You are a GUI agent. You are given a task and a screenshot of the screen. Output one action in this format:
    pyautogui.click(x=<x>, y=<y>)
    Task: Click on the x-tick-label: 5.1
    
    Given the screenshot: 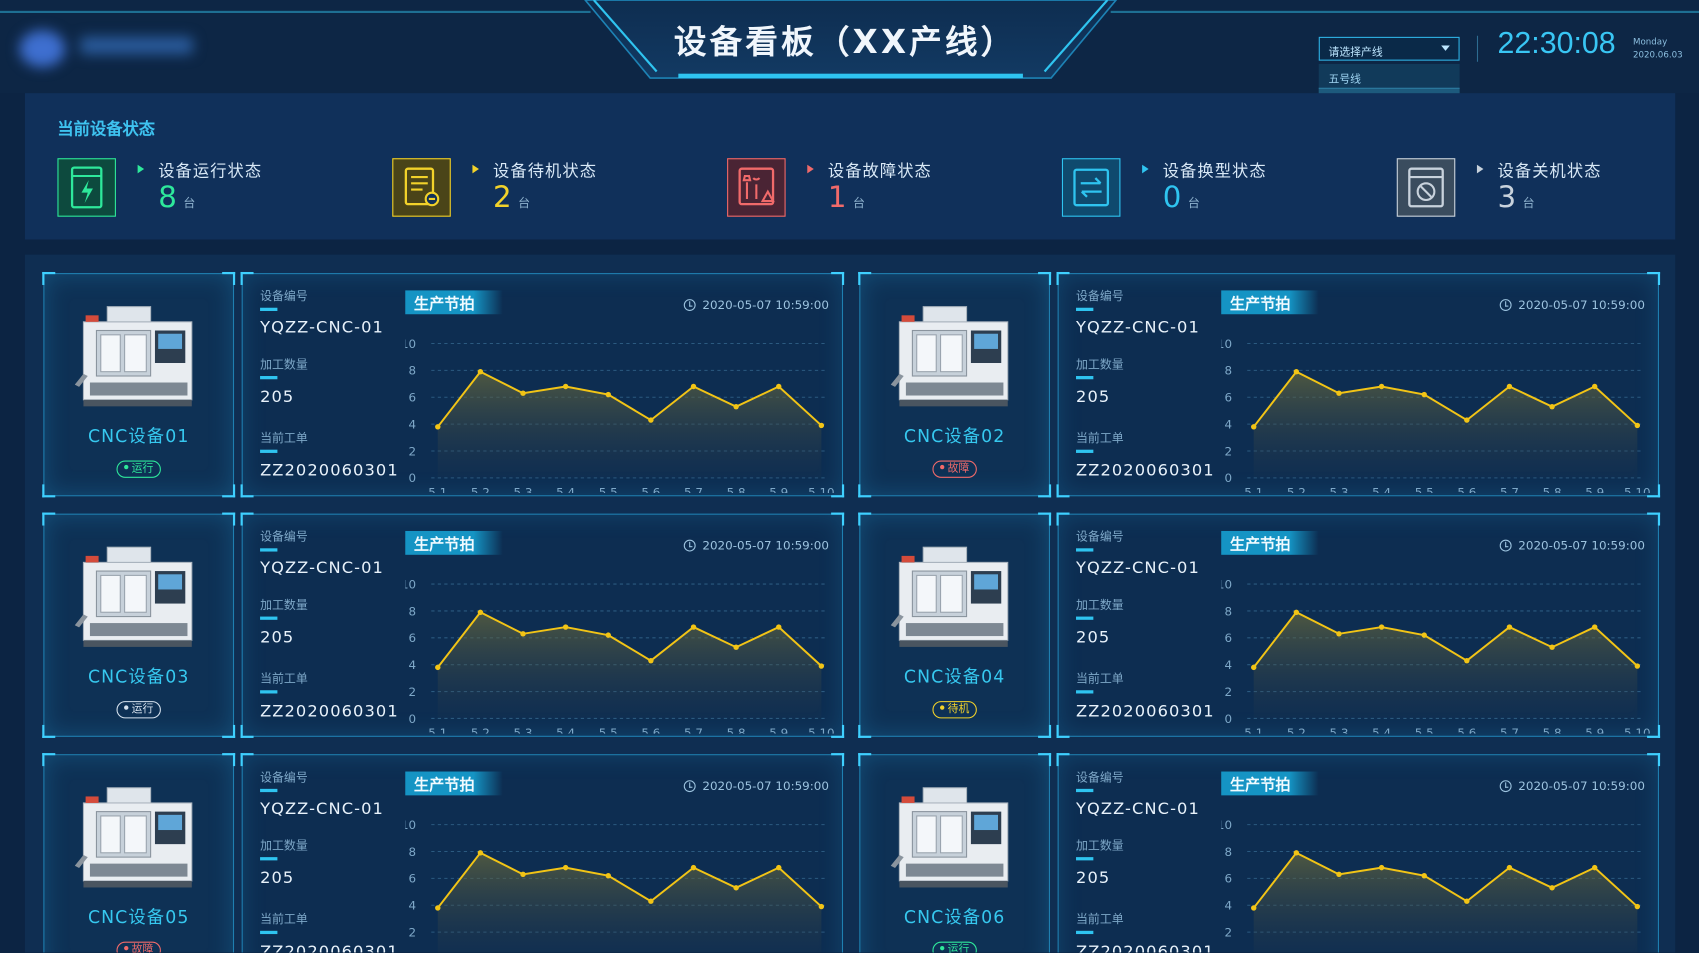 What is the action you would take?
    pyautogui.click(x=437, y=489)
    